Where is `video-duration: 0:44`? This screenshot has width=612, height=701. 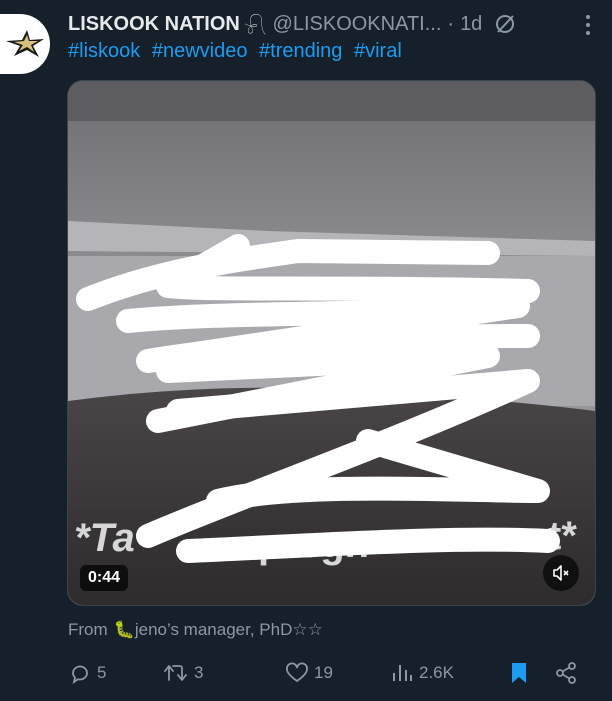 video-duration: 0:44 is located at coordinates (104, 578).